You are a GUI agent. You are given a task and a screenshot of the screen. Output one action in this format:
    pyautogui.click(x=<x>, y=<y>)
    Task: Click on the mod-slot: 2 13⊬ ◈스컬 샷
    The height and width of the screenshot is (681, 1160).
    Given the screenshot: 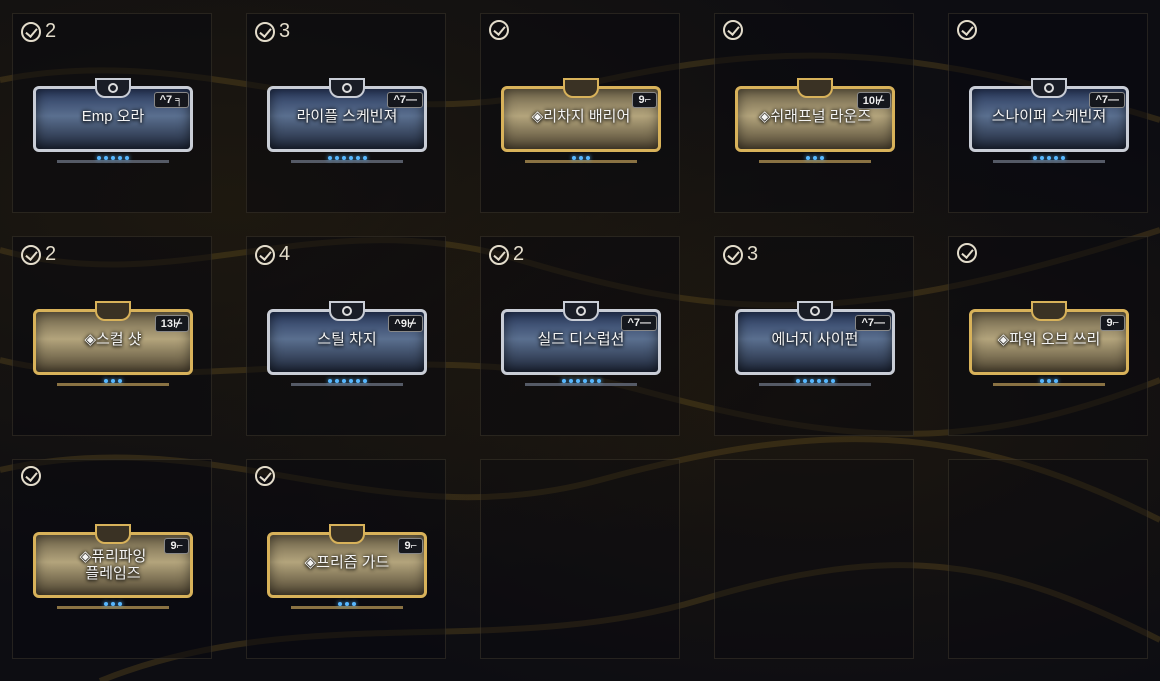 What is the action you would take?
    pyautogui.click(x=112, y=336)
    